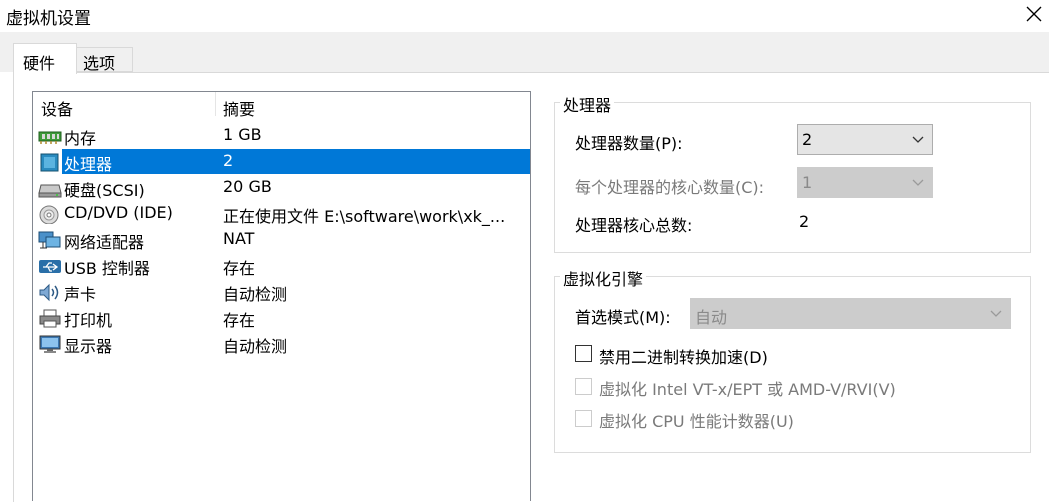 The image size is (1049, 502). What do you see at coordinates (850, 313) in the screenshot?
I see `preferred-mode-select: 自动` at bounding box center [850, 313].